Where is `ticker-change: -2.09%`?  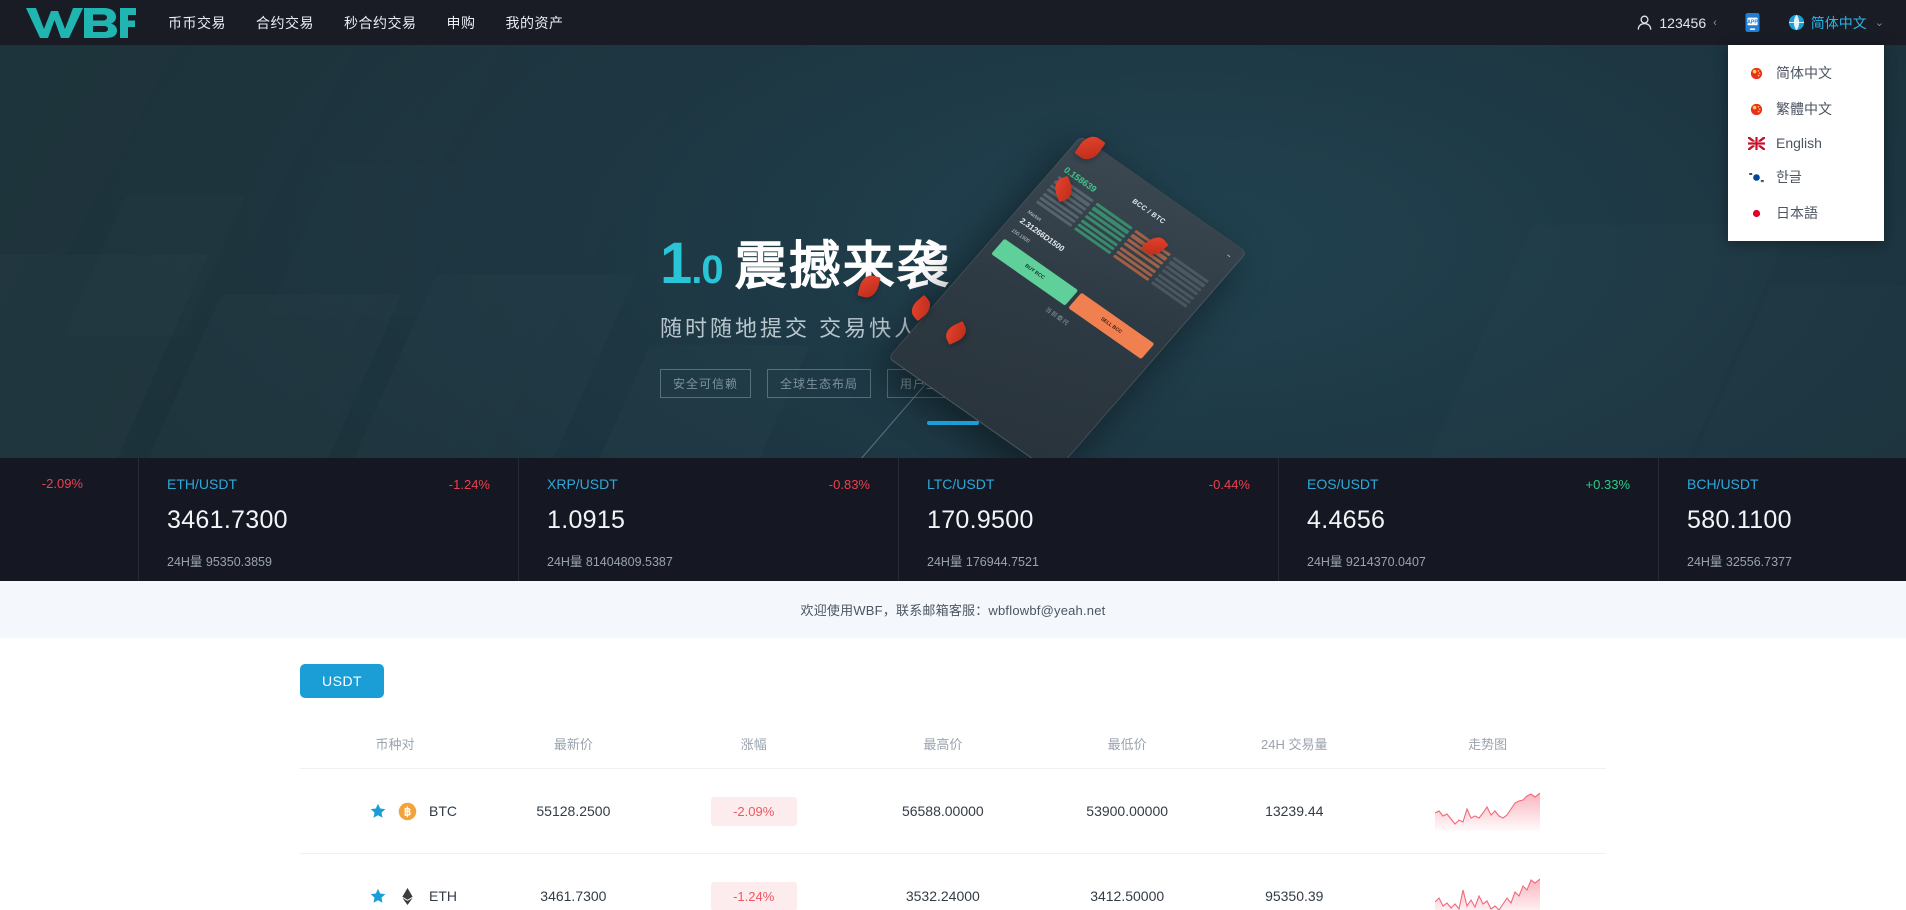 ticker-change: -2.09% is located at coordinates (62, 483).